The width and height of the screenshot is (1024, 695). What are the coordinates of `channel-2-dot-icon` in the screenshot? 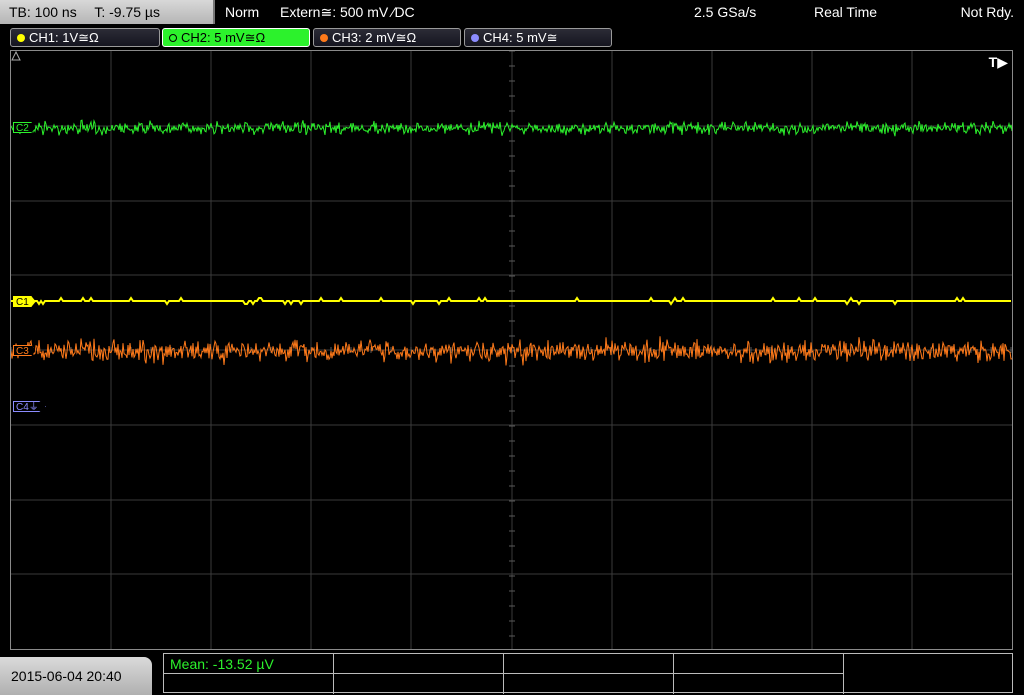 It's located at (173, 38).